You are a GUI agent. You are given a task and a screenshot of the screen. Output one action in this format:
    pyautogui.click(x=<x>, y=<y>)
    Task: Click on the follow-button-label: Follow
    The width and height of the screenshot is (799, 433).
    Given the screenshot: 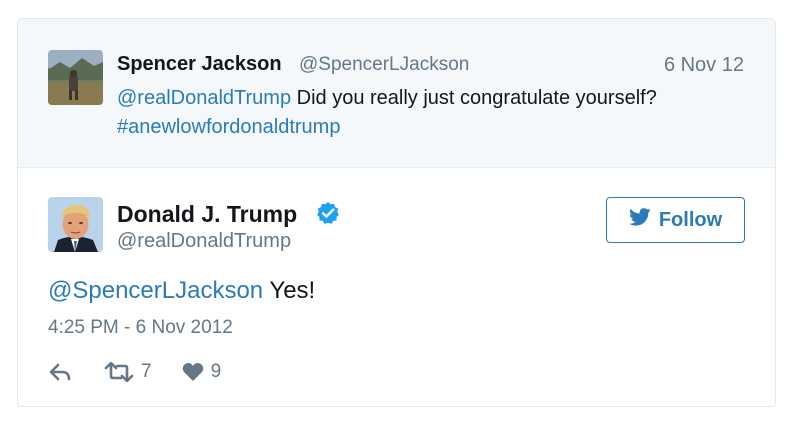 What is the action you would take?
    pyautogui.click(x=690, y=219)
    